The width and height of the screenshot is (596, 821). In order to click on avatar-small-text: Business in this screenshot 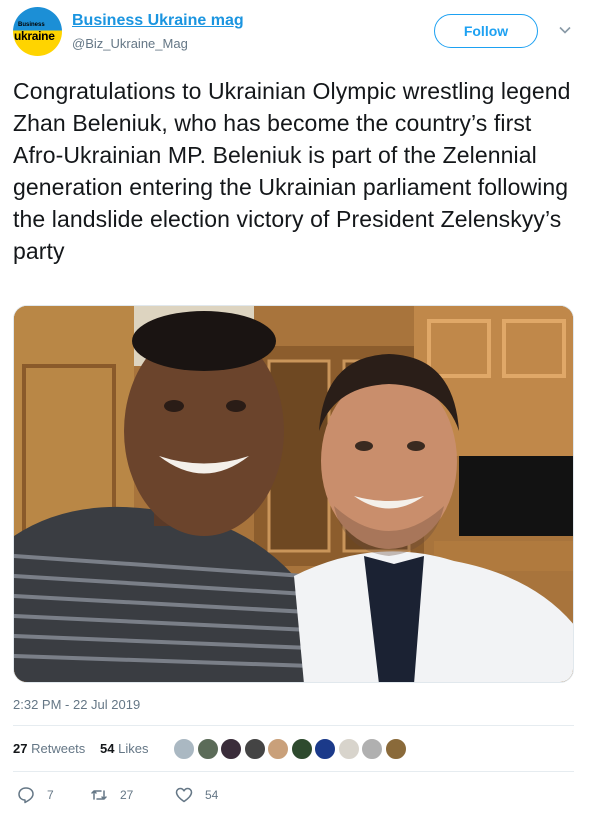, I will do `click(31, 25)`.